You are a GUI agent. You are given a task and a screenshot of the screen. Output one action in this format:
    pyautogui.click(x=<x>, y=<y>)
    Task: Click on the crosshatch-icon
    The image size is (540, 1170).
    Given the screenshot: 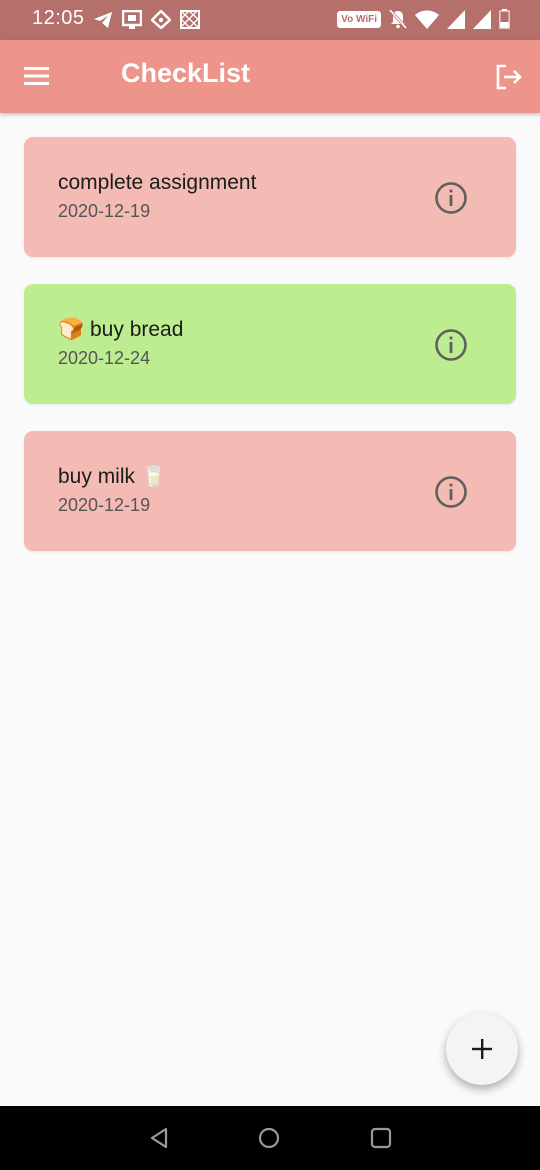 What is the action you would take?
    pyautogui.click(x=190, y=19)
    